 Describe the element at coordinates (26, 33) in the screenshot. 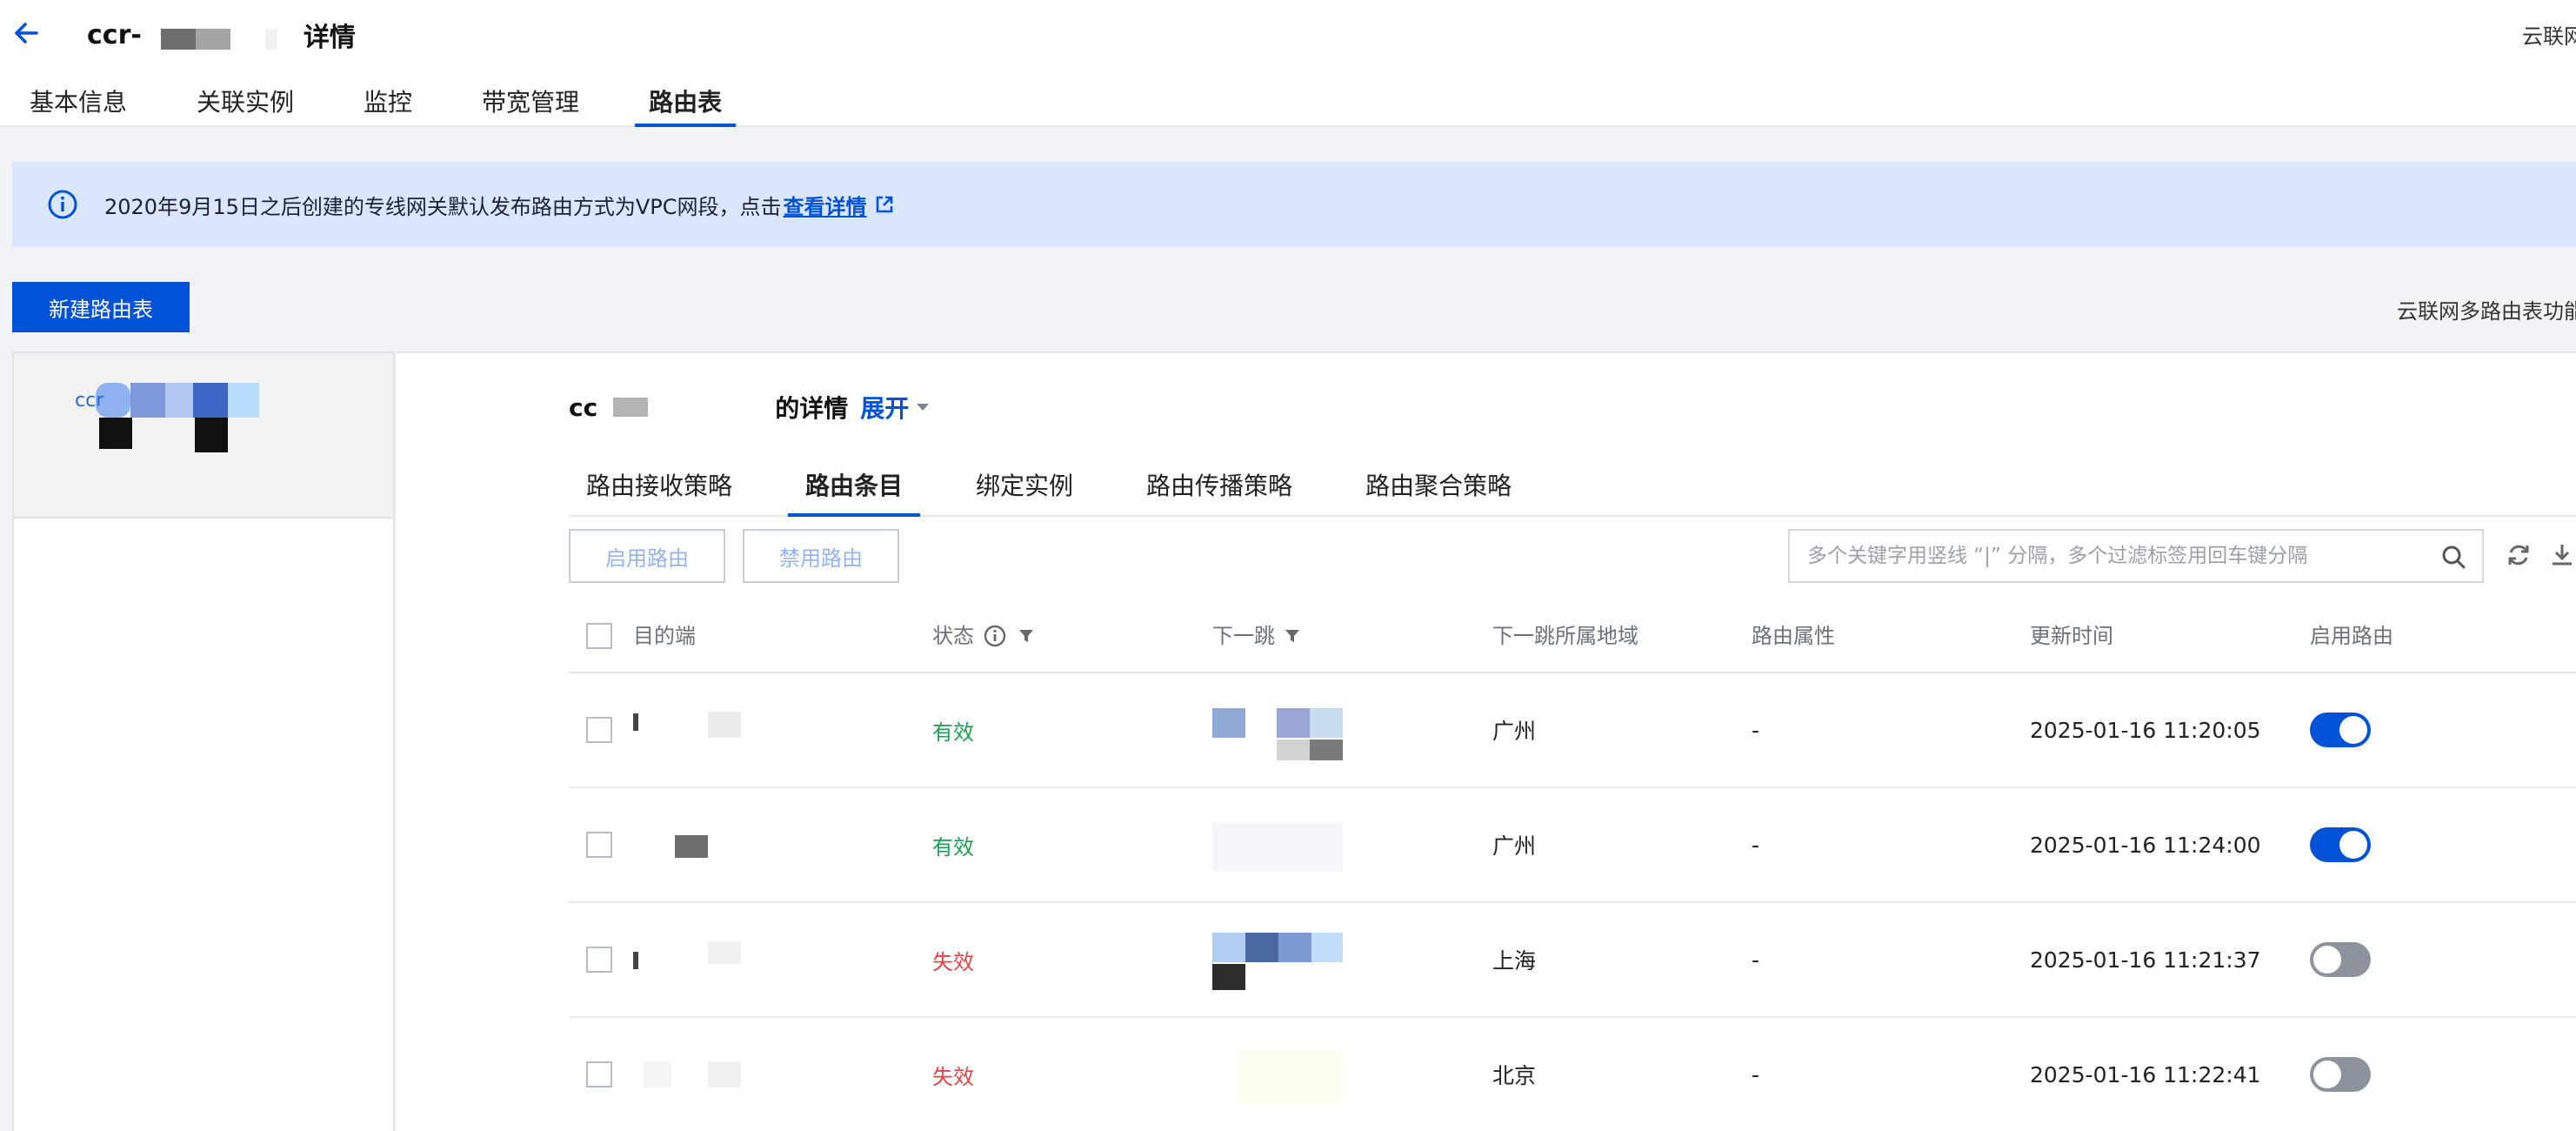

I see `back-arrow-icon` at that location.